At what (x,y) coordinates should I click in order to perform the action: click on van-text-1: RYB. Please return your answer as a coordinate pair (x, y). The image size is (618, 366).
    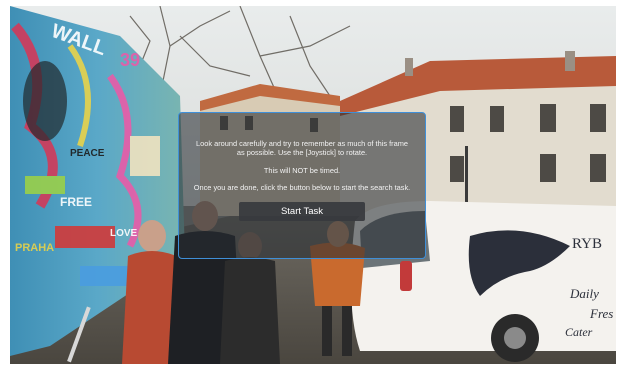
    Looking at the image, I should click on (587, 244).